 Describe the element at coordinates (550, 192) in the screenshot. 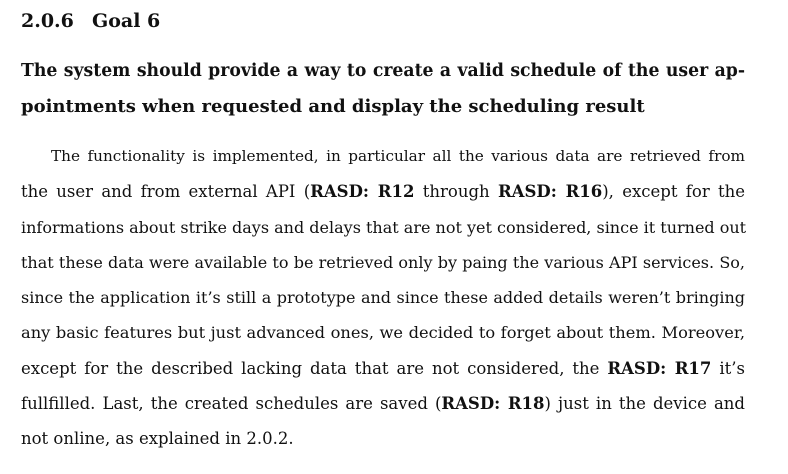

I see `requirement-reference-r16: RASD: R16` at that location.